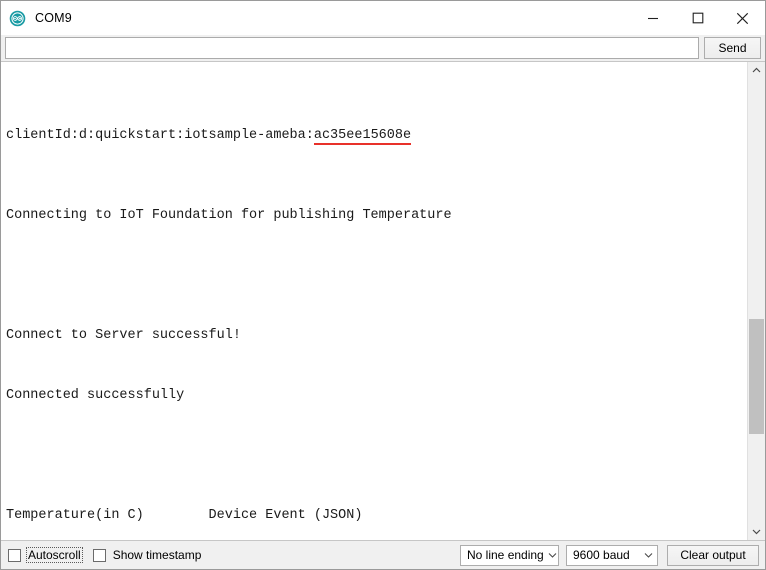 The width and height of the screenshot is (766, 570). Describe the element at coordinates (362, 136) in the screenshot. I see `client-id-highlight: ac35ee15608e` at that location.